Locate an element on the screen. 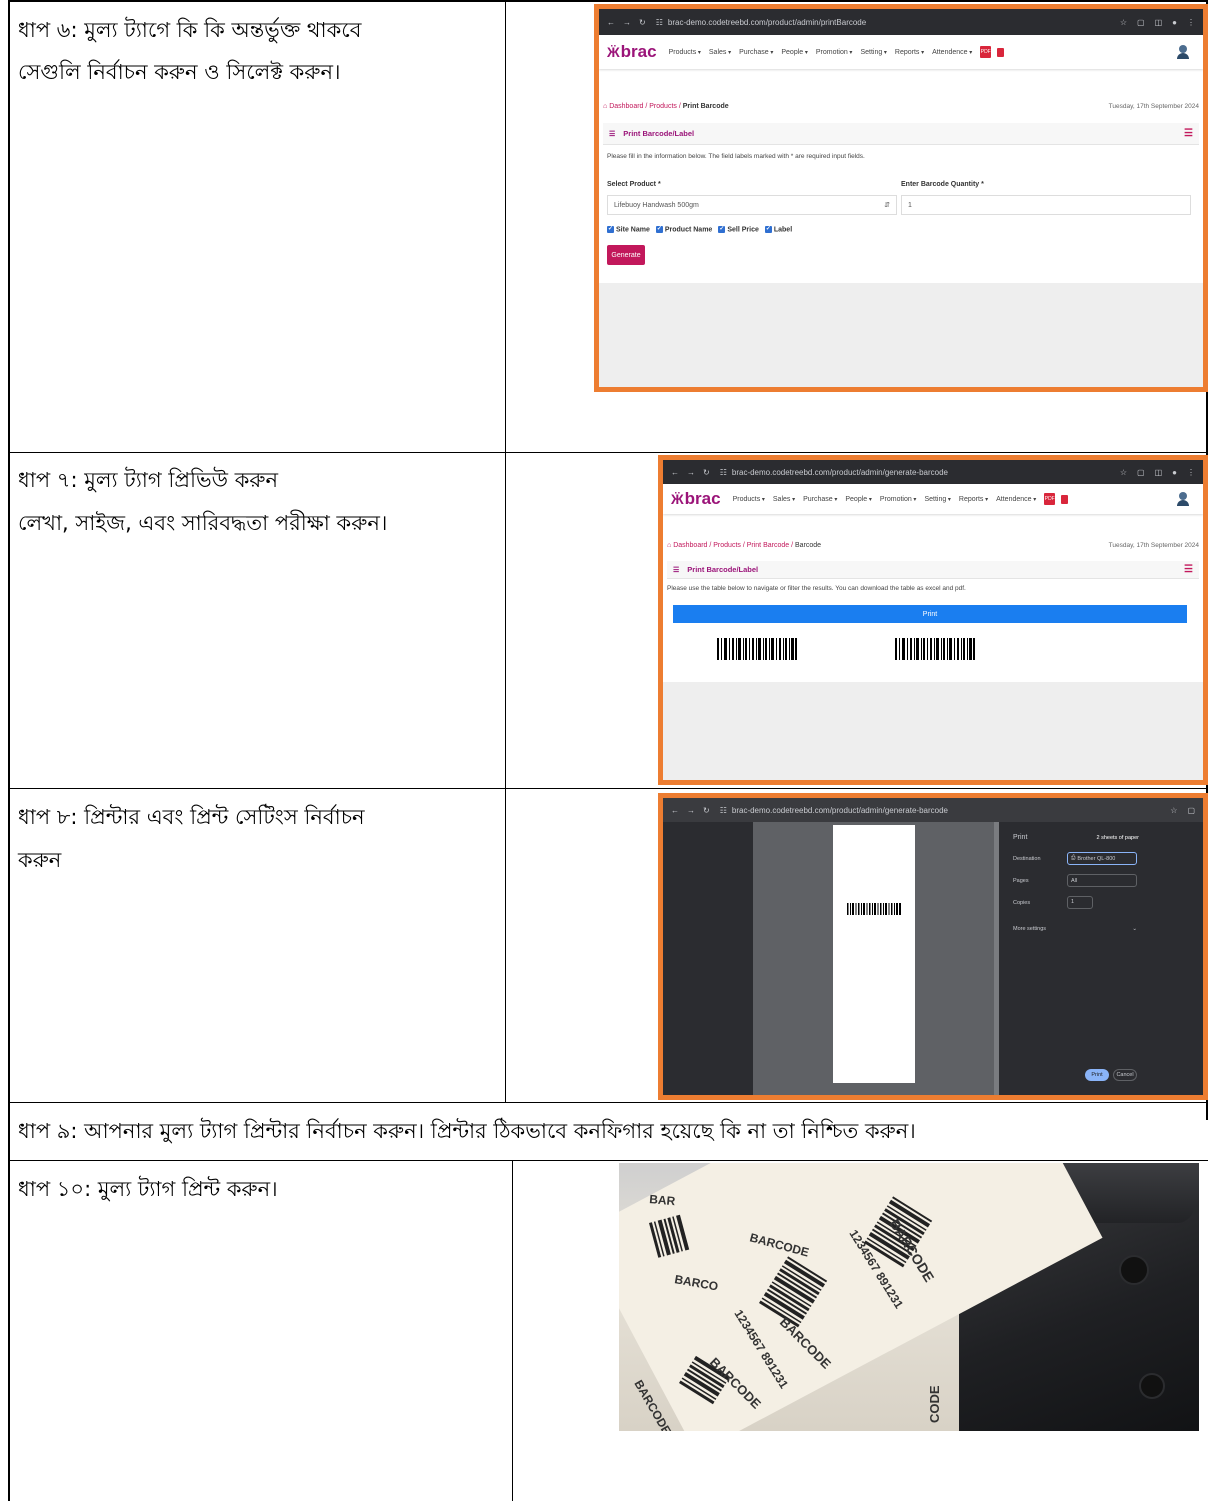  page-background is located at coordinates (901, 335).